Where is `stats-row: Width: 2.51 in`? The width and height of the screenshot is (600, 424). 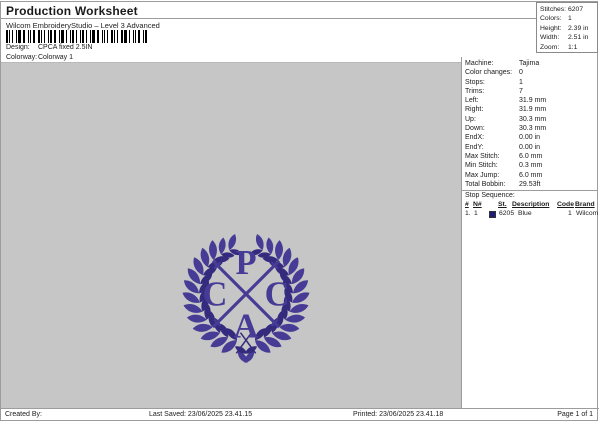 stats-row: Width: 2.51 in is located at coordinates (564, 38).